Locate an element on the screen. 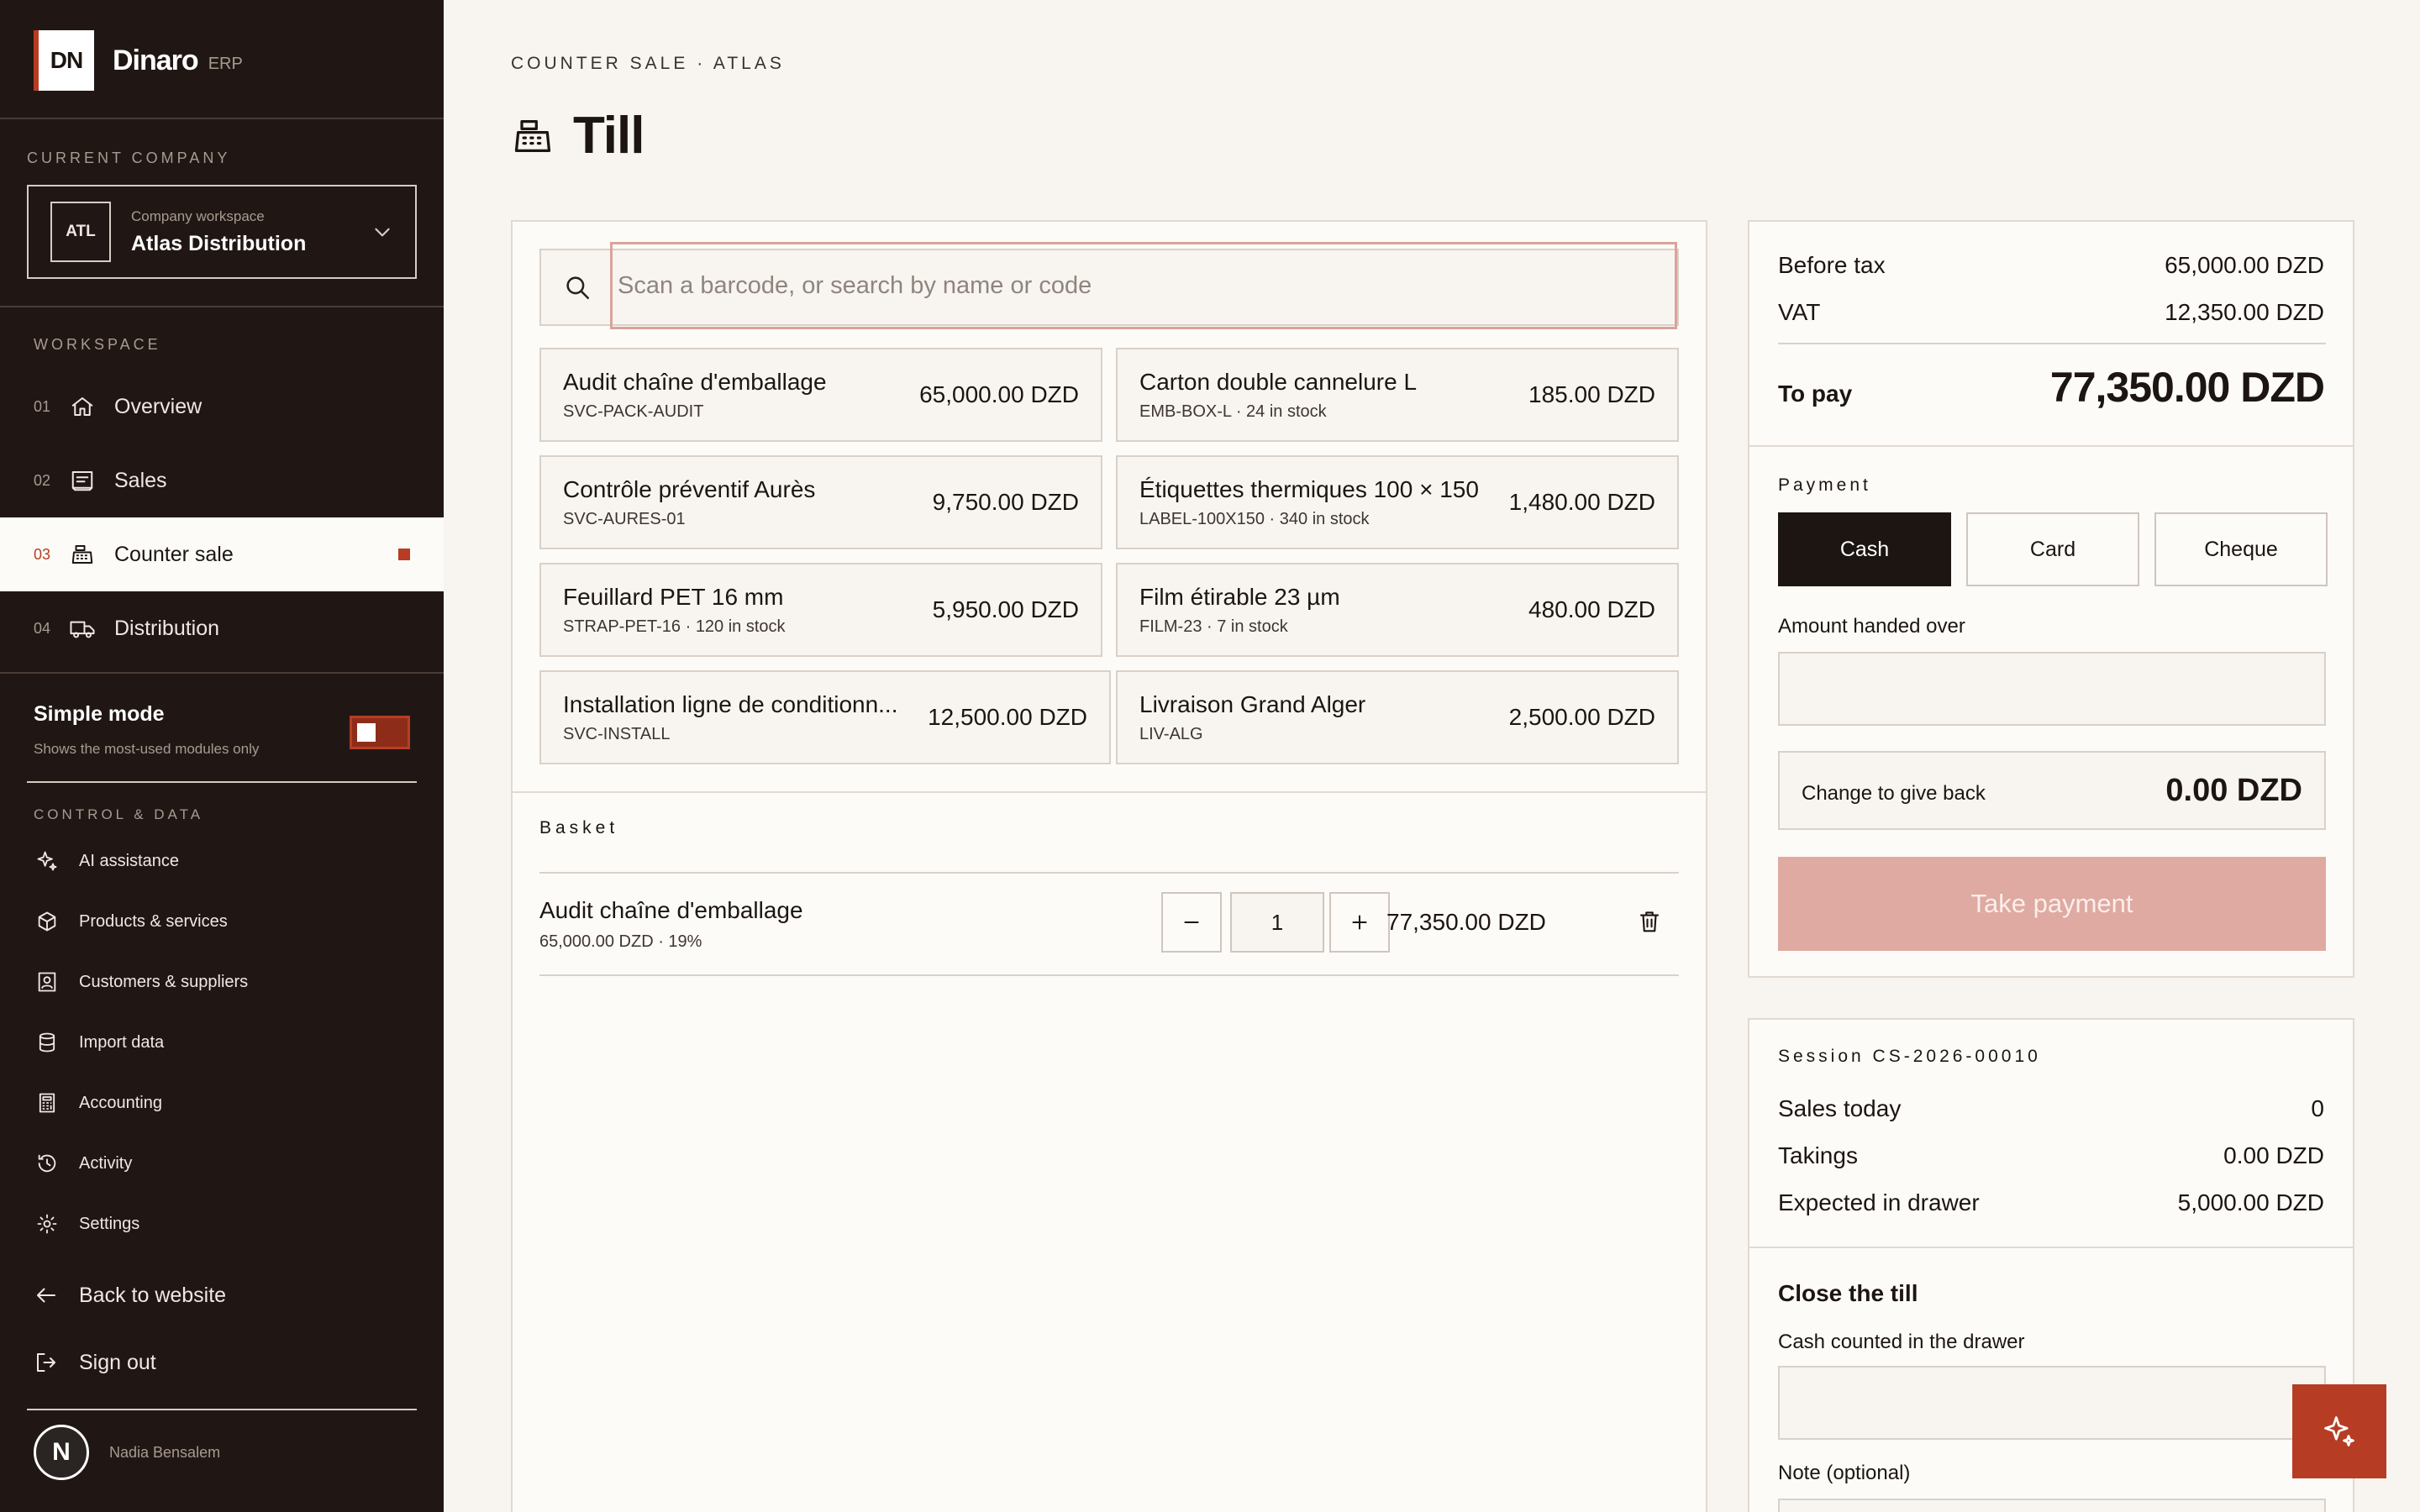  company-name: Atlas Distribution is located at coordinates (219, 243).